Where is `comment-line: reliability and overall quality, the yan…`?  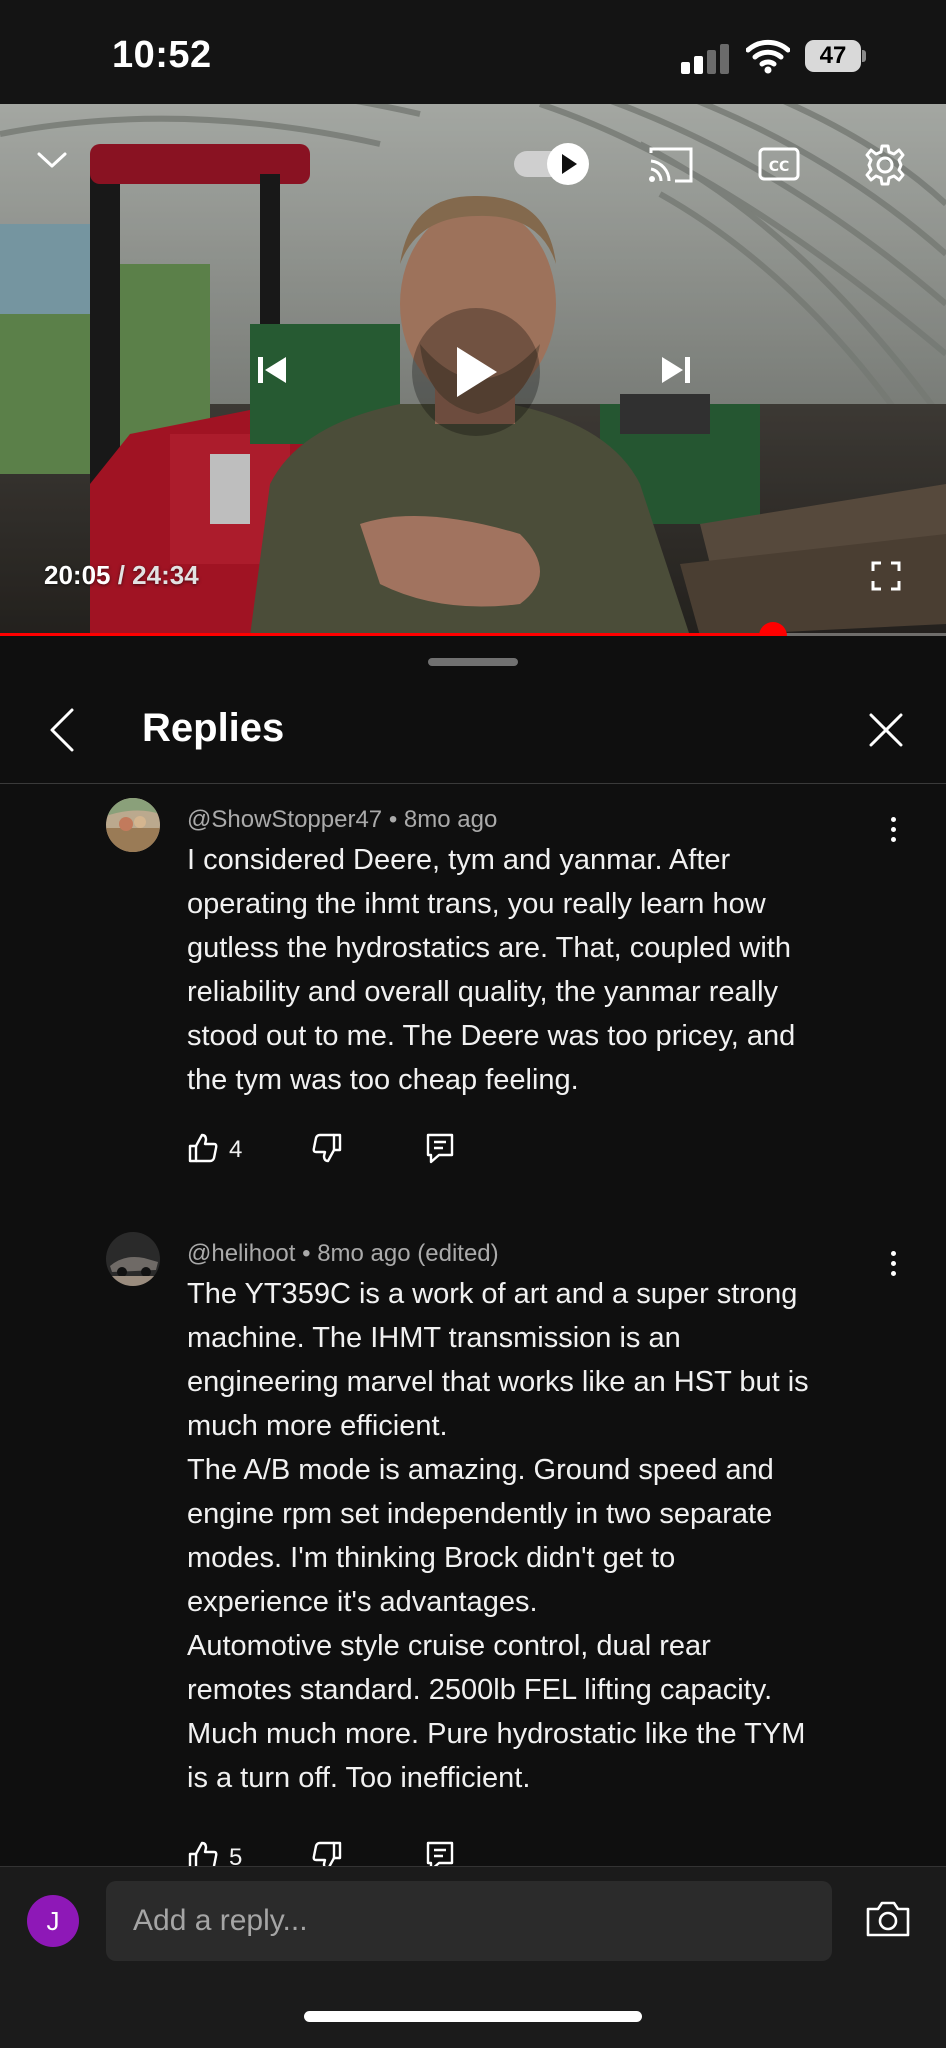
comment-line: reliability and overall quality, the yan… is located at coordinates (483, 992).